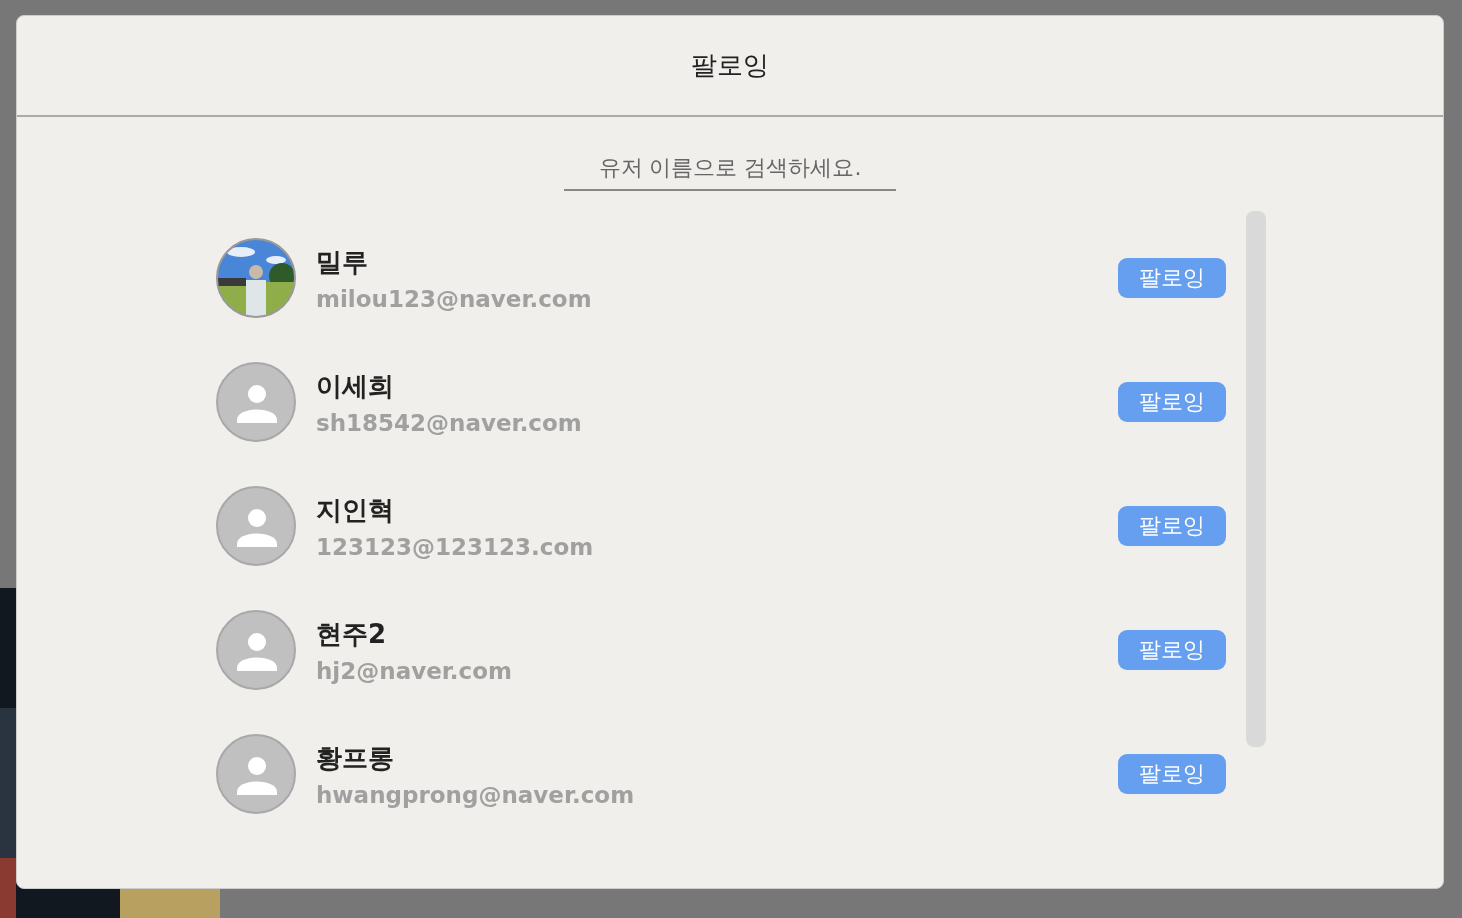 The width and height of the screenshot is (1462, 918). I want to click on user-name: 지인혁, so click(355, 510).